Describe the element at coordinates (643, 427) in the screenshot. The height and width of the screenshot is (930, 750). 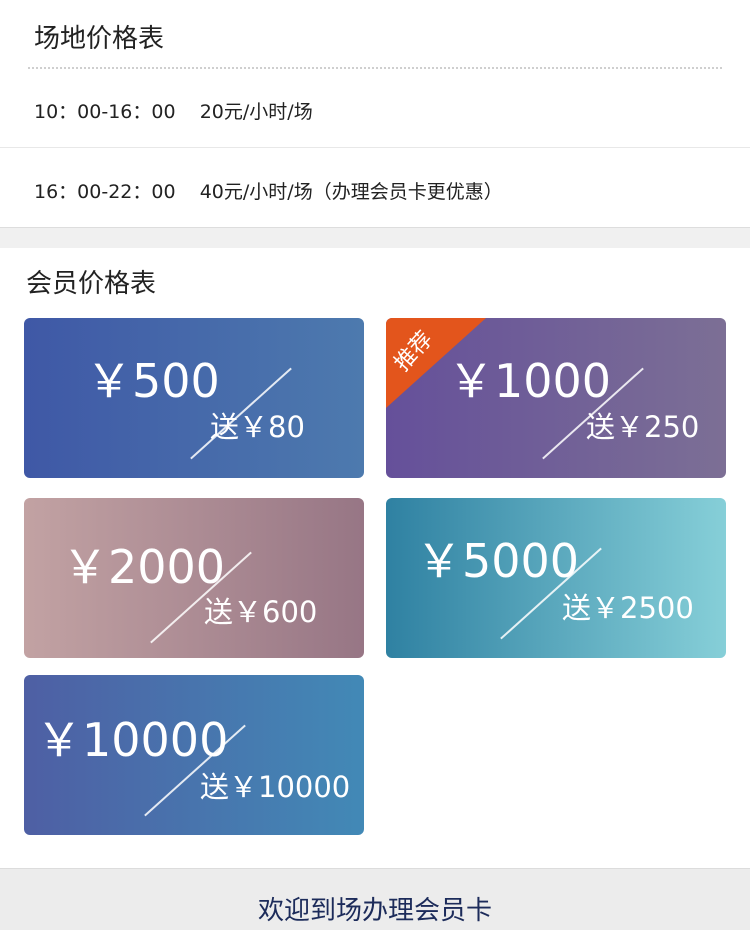
I see `card-bonus: 送￥250` at that location.